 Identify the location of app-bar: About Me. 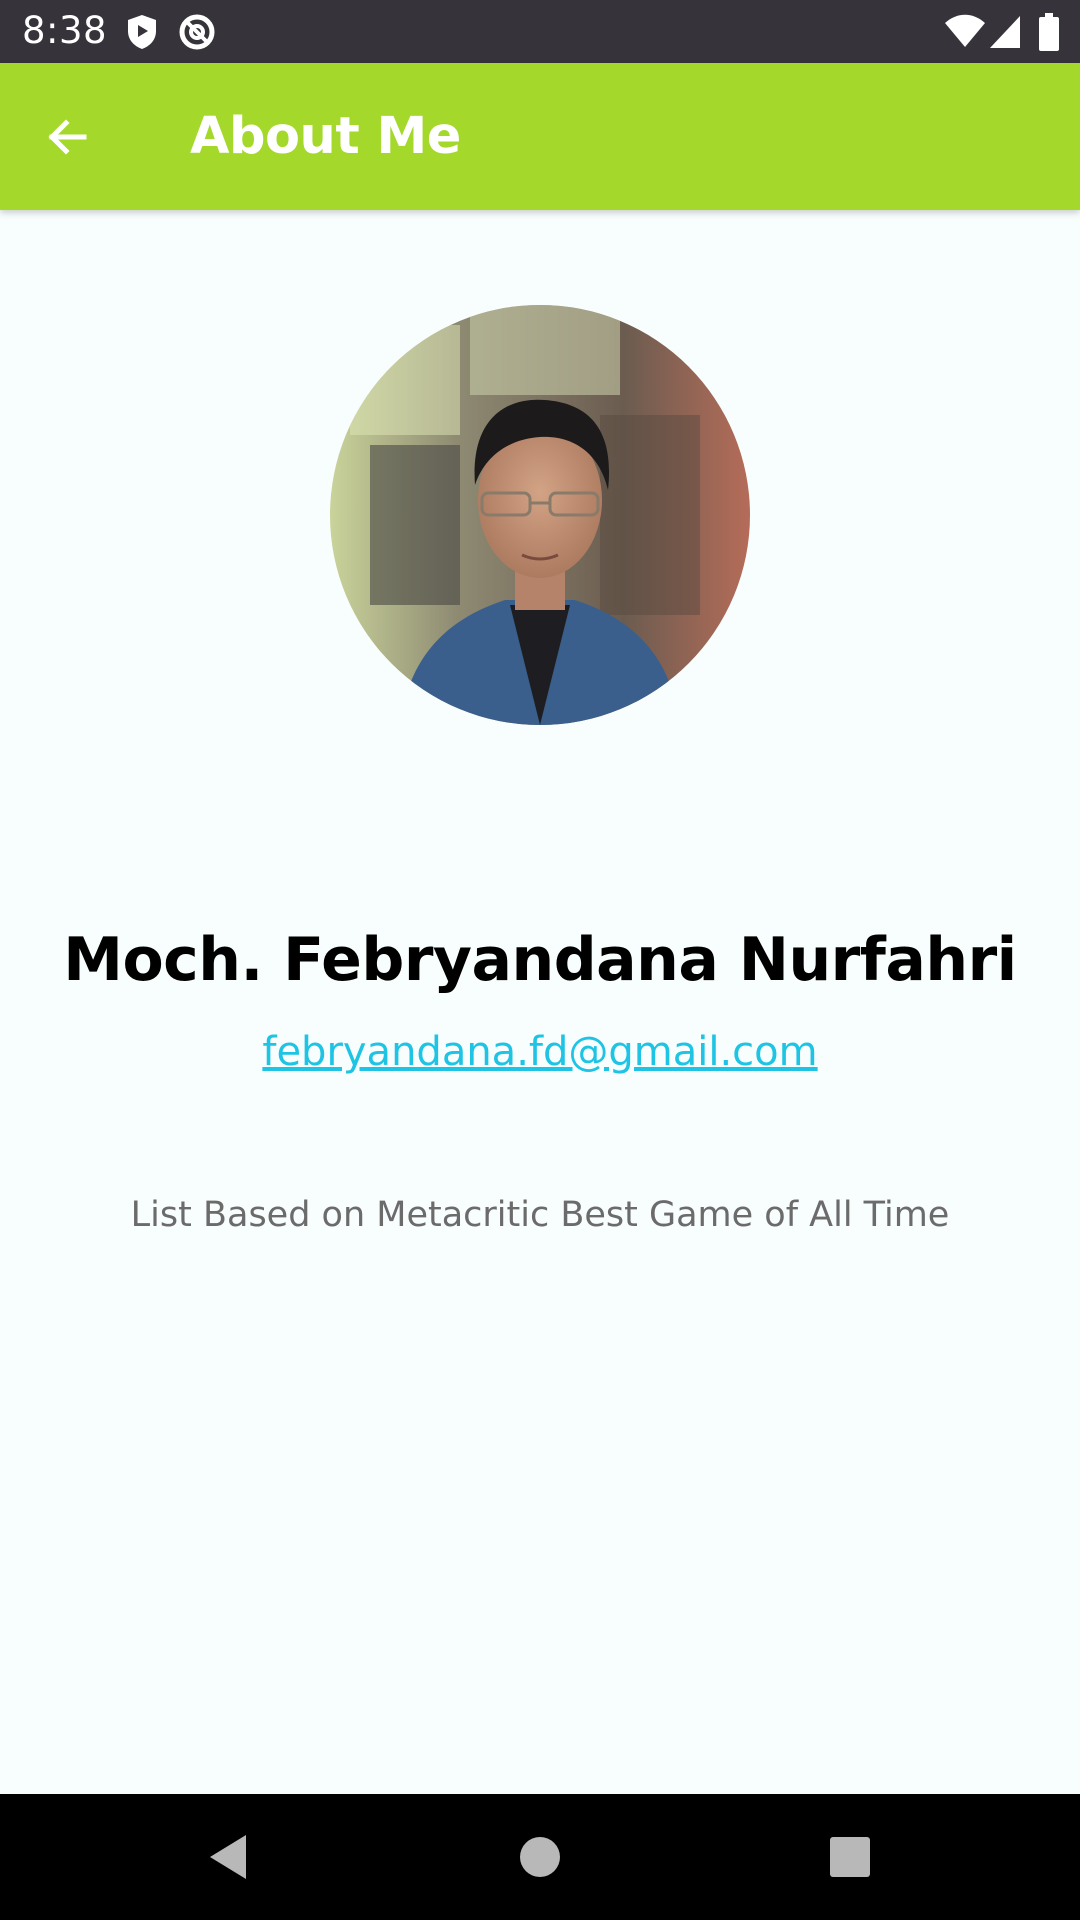
(540, 136).